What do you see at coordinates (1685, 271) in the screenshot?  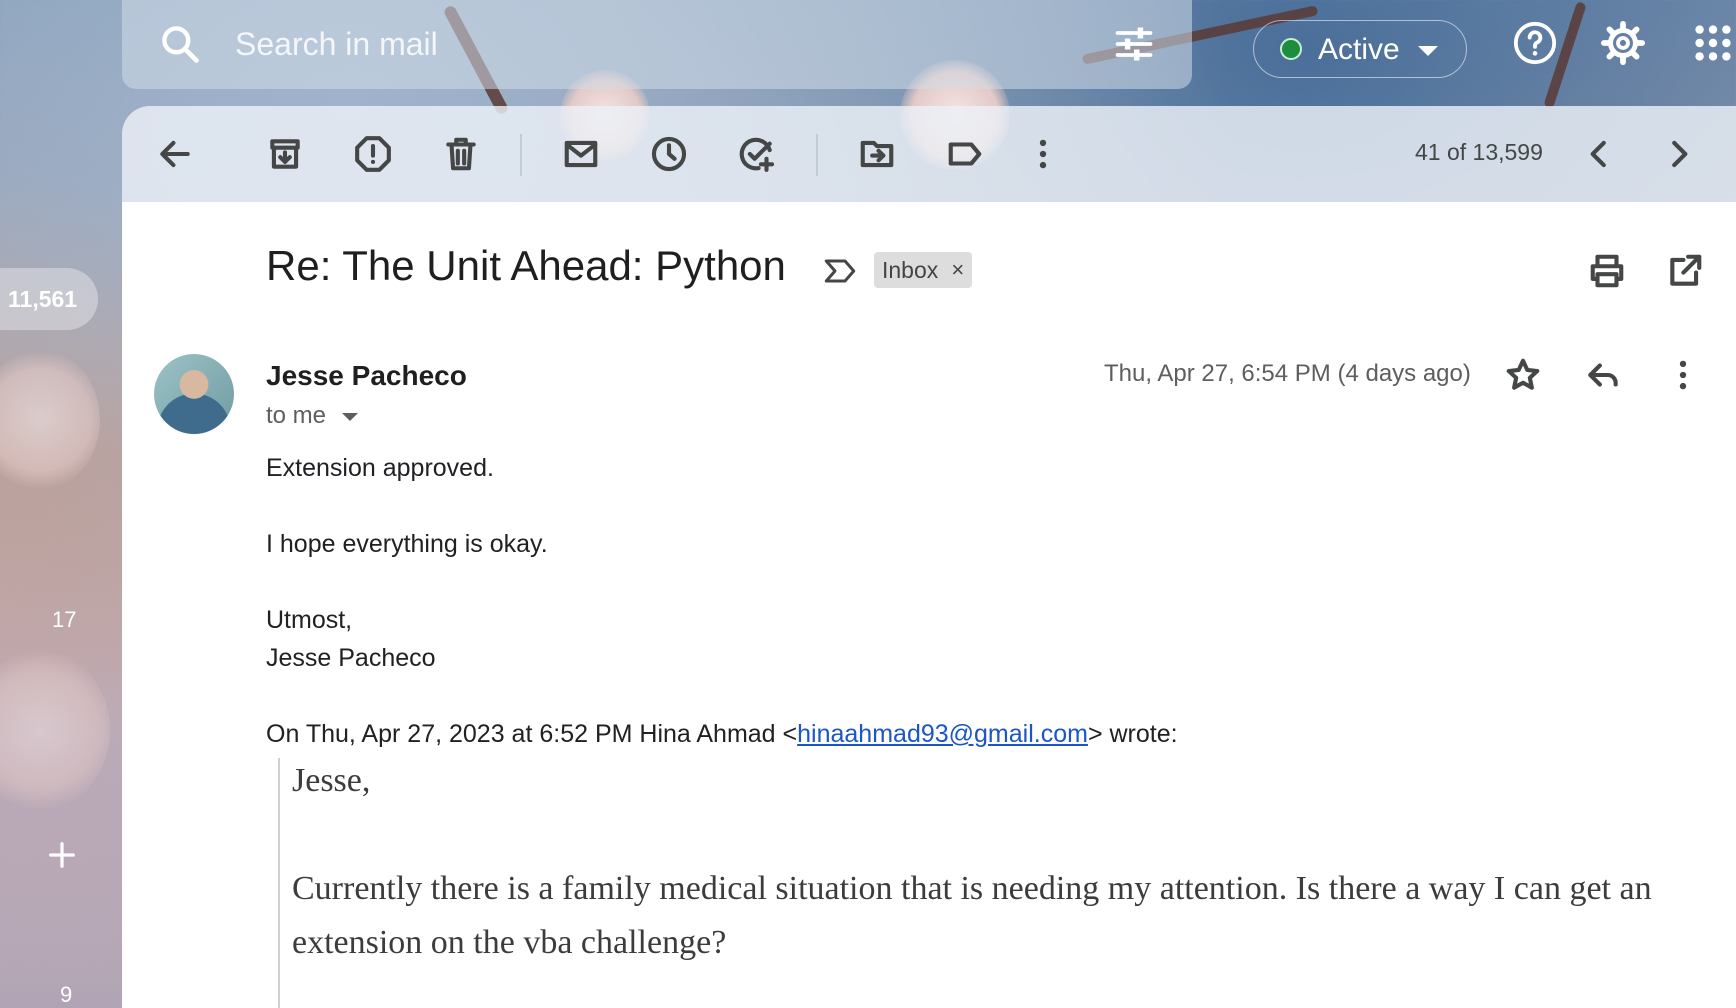 I see `open-in-new-window-icon` at bounding box center [1685, 271].